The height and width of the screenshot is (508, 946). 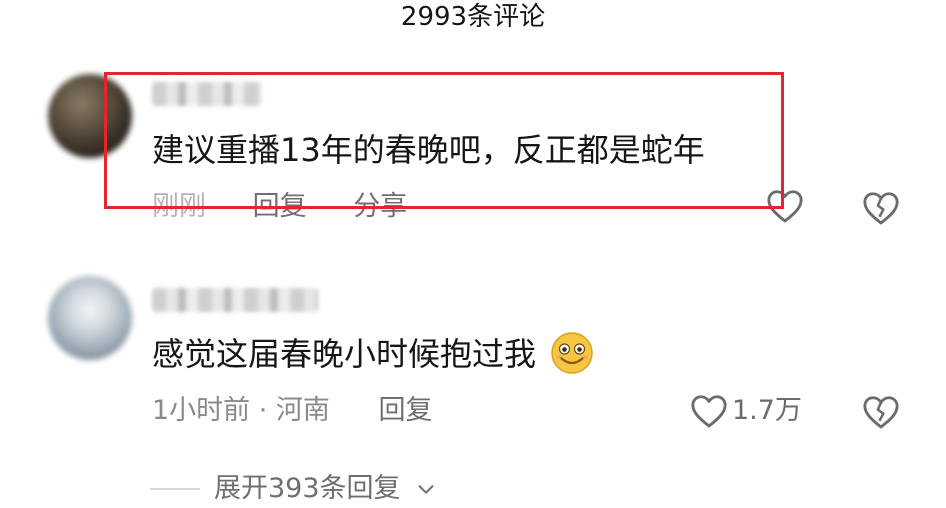 What do you see at coordinates (344, 354) in the screenshot?
I see `comment-text-content: 感觉这届春晚小时候抱过我` at bounding box center [344, 354].